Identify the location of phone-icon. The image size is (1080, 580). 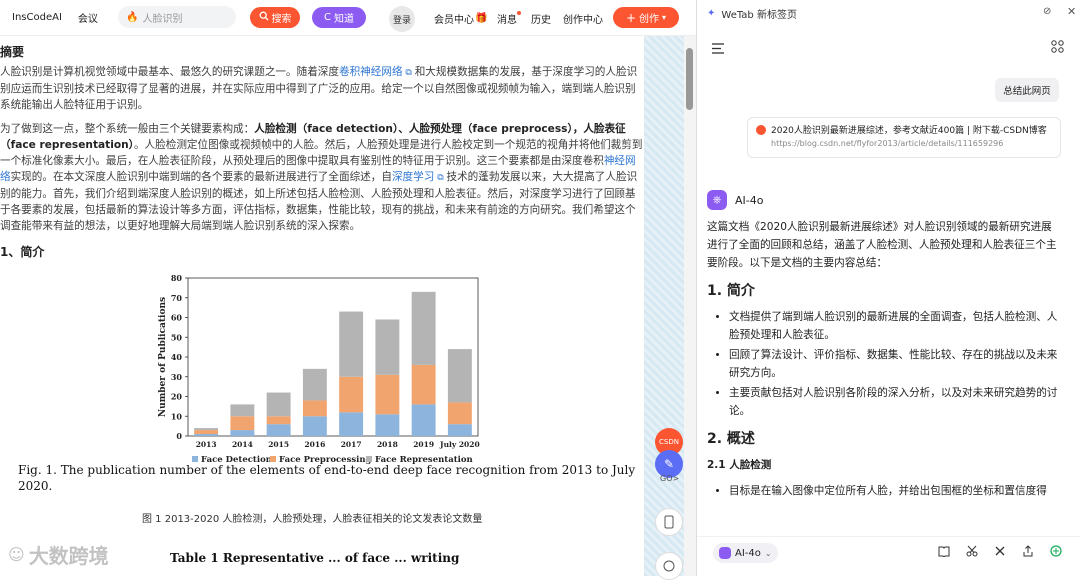
(669, 522).